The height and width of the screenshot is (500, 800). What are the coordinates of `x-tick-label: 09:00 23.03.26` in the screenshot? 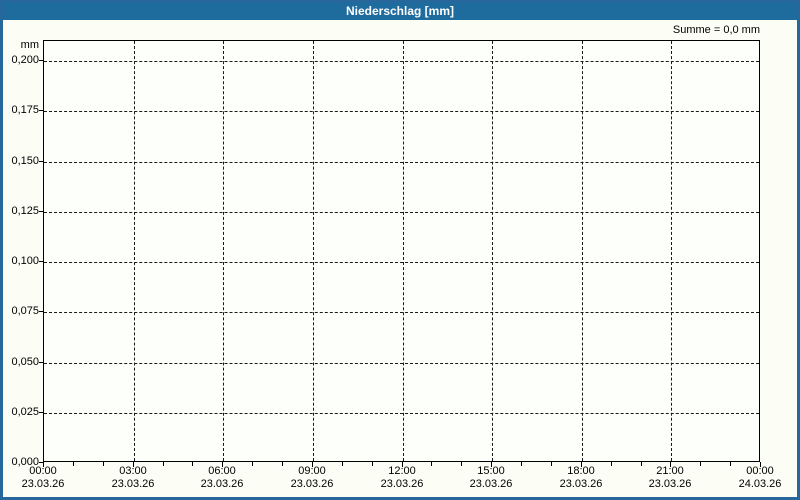 It's located at (312, 478).